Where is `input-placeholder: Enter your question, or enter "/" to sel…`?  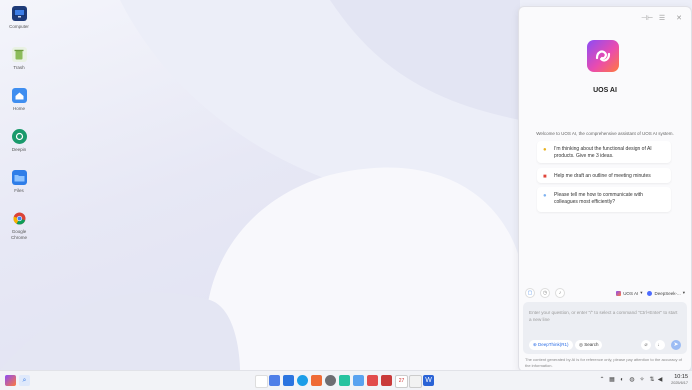 input-placeholder: Enter your question, or enter "/" to sel… is located at coordinates (603, 316).